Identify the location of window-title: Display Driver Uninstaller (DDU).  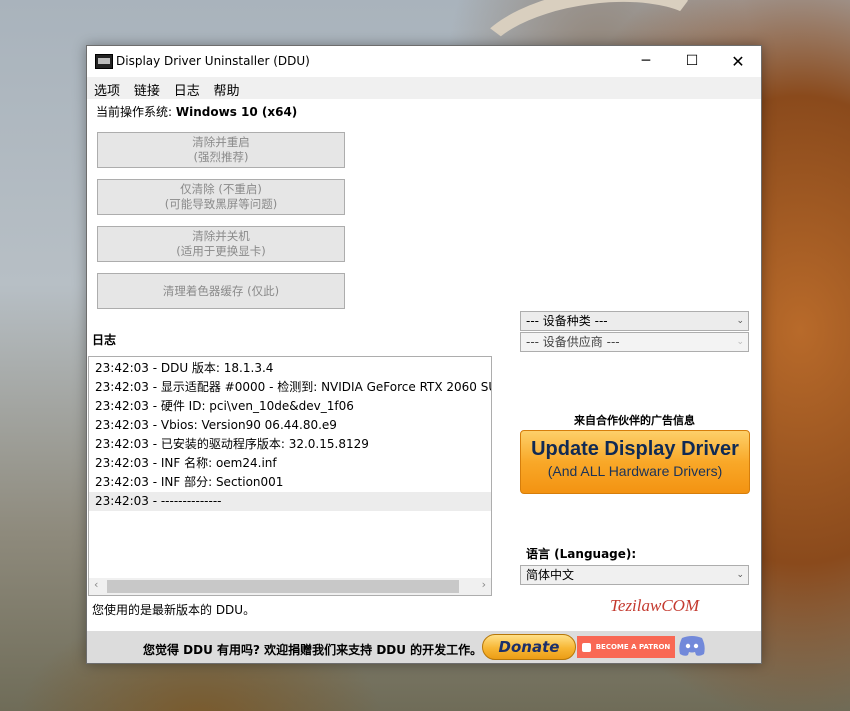
(213, 61).